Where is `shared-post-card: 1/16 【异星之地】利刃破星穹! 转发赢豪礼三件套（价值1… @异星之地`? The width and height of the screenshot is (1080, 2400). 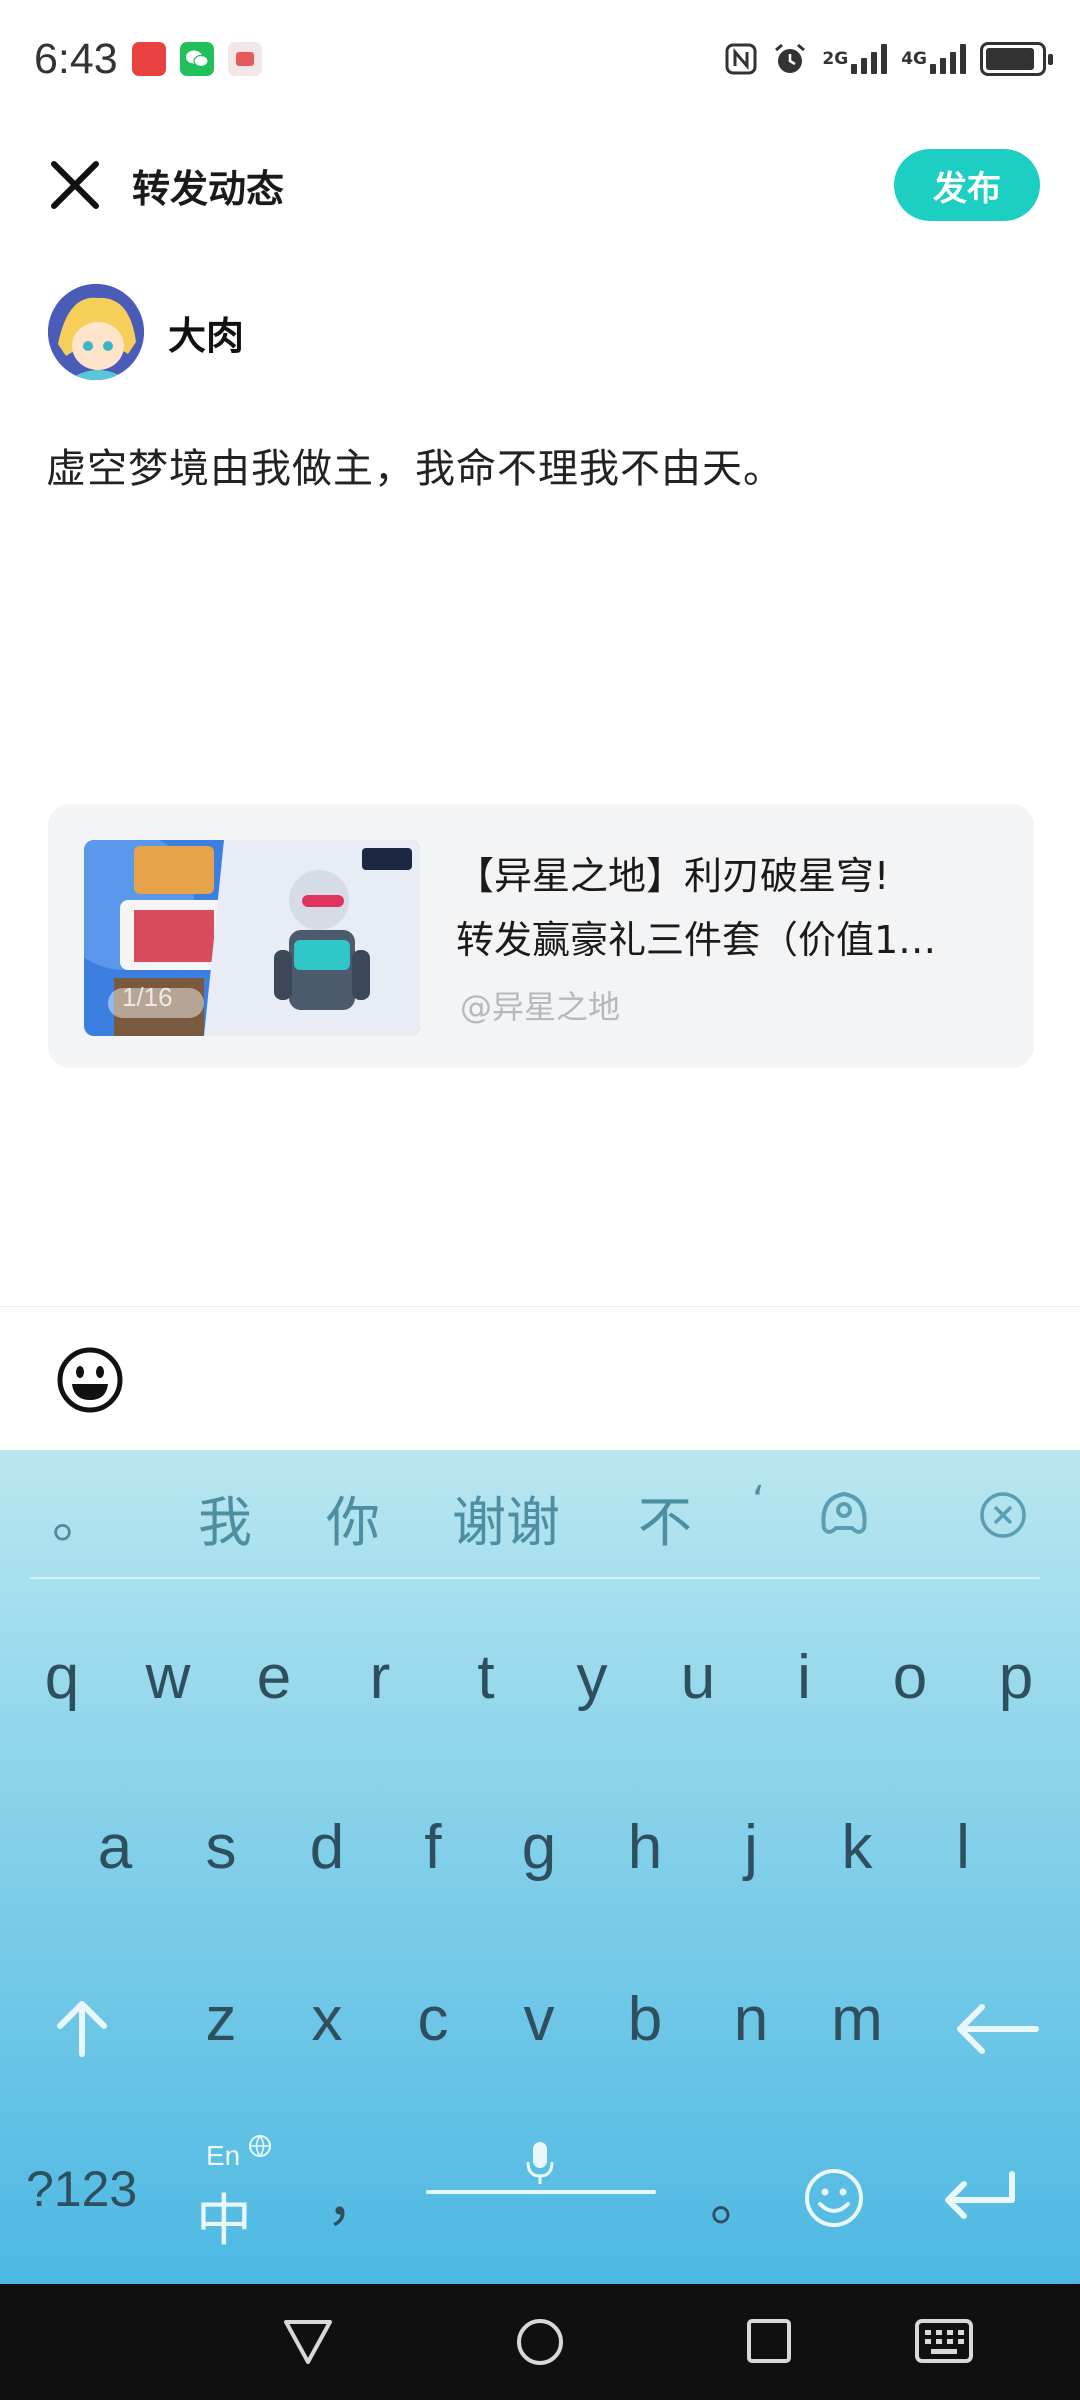 shared-post-card: 1/16 【异星之地】利刃破星穹! 转发赢豪礼三件套（价值1… @异星之地 is located at coordinates (541, 936).